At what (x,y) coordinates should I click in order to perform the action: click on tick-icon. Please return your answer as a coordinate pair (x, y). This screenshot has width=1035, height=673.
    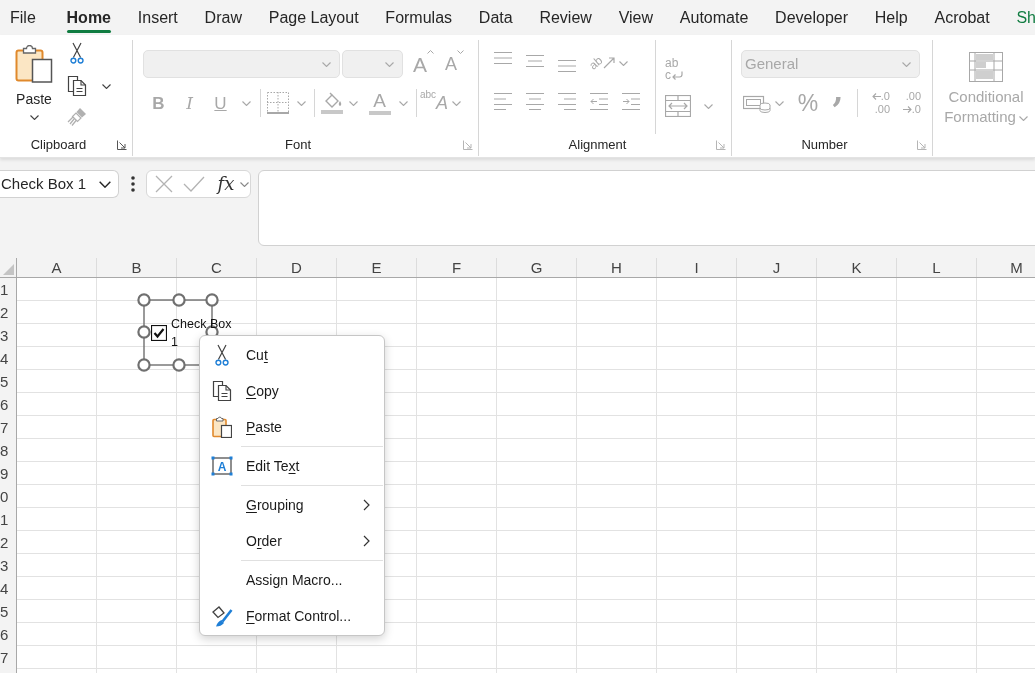
    Looking at the image, I should click on (194, 184).